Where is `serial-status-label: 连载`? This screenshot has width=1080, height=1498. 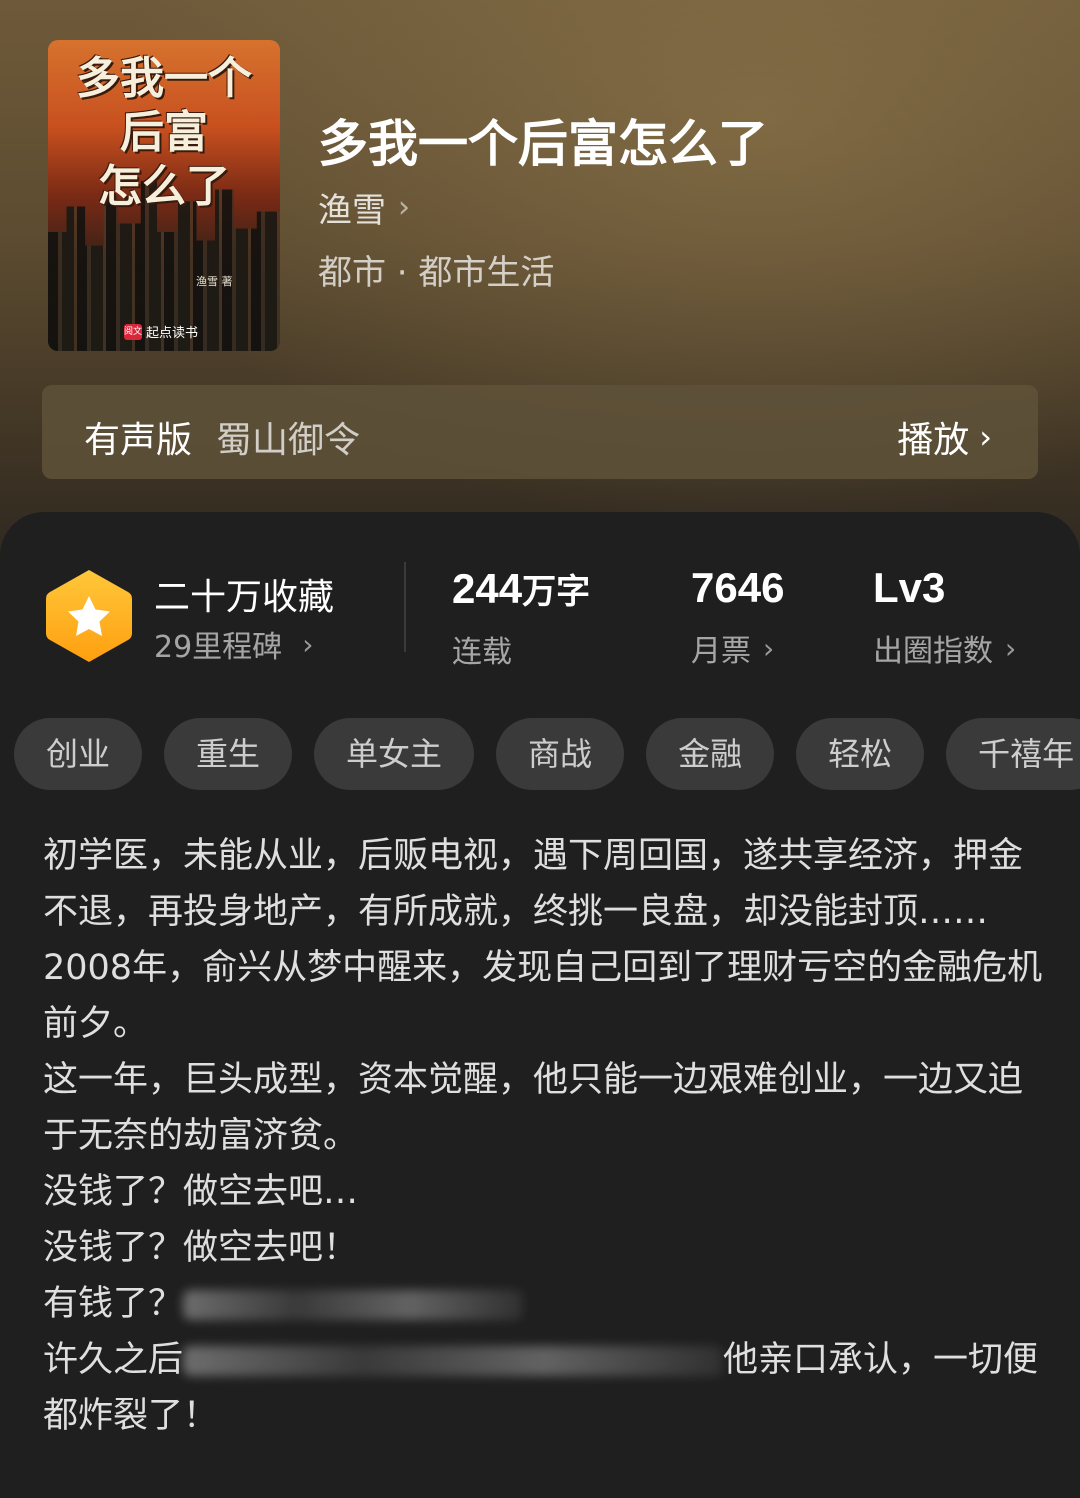 serial-status-label: 连载 is located at coordinates (482, 652).